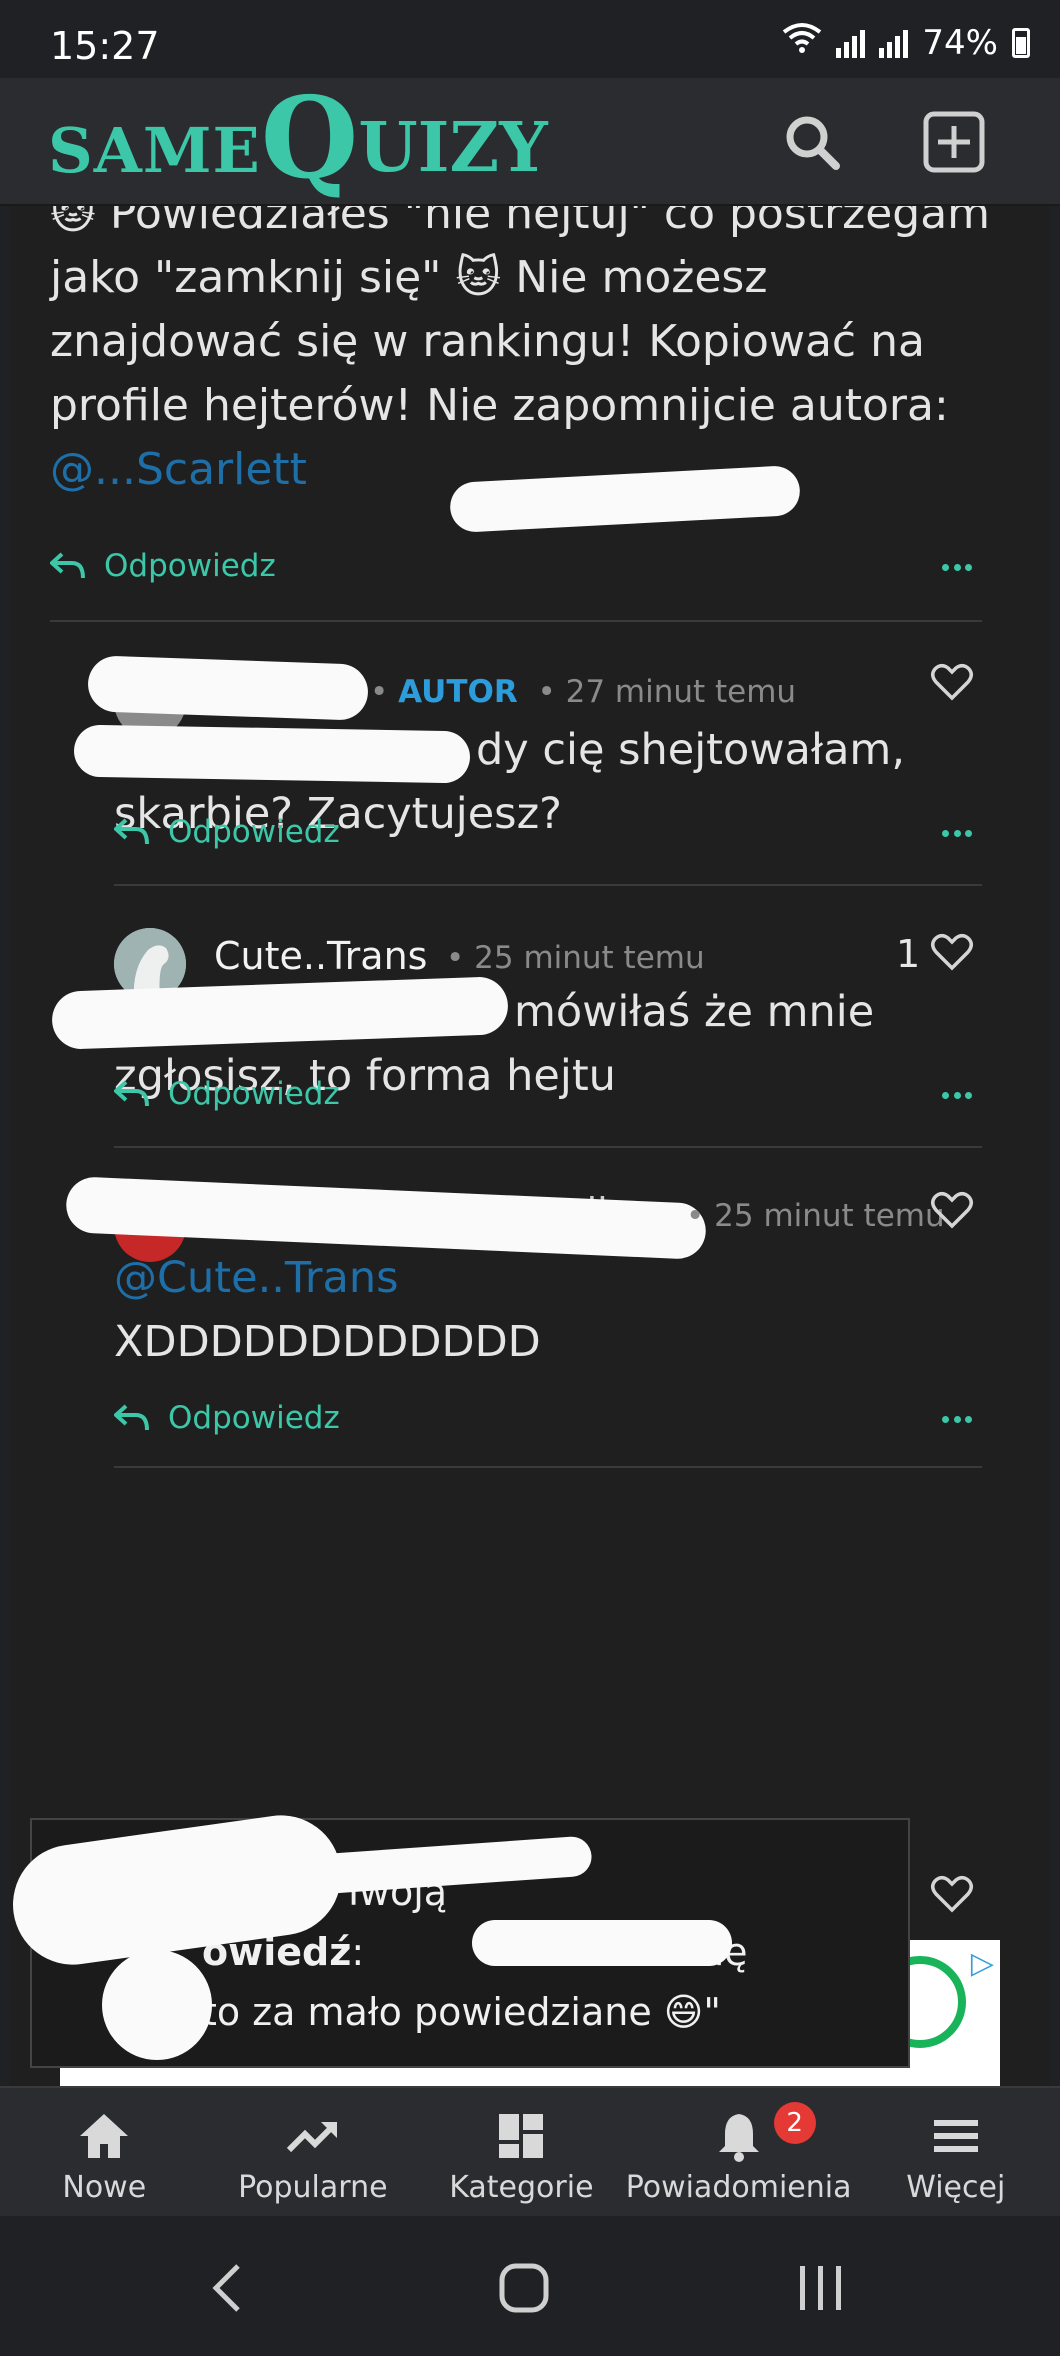 Image resolution: width=1060 pixels, height=2356 pixels. I want to click on nav-item-popularne: Popularne, so click(313, 2152).